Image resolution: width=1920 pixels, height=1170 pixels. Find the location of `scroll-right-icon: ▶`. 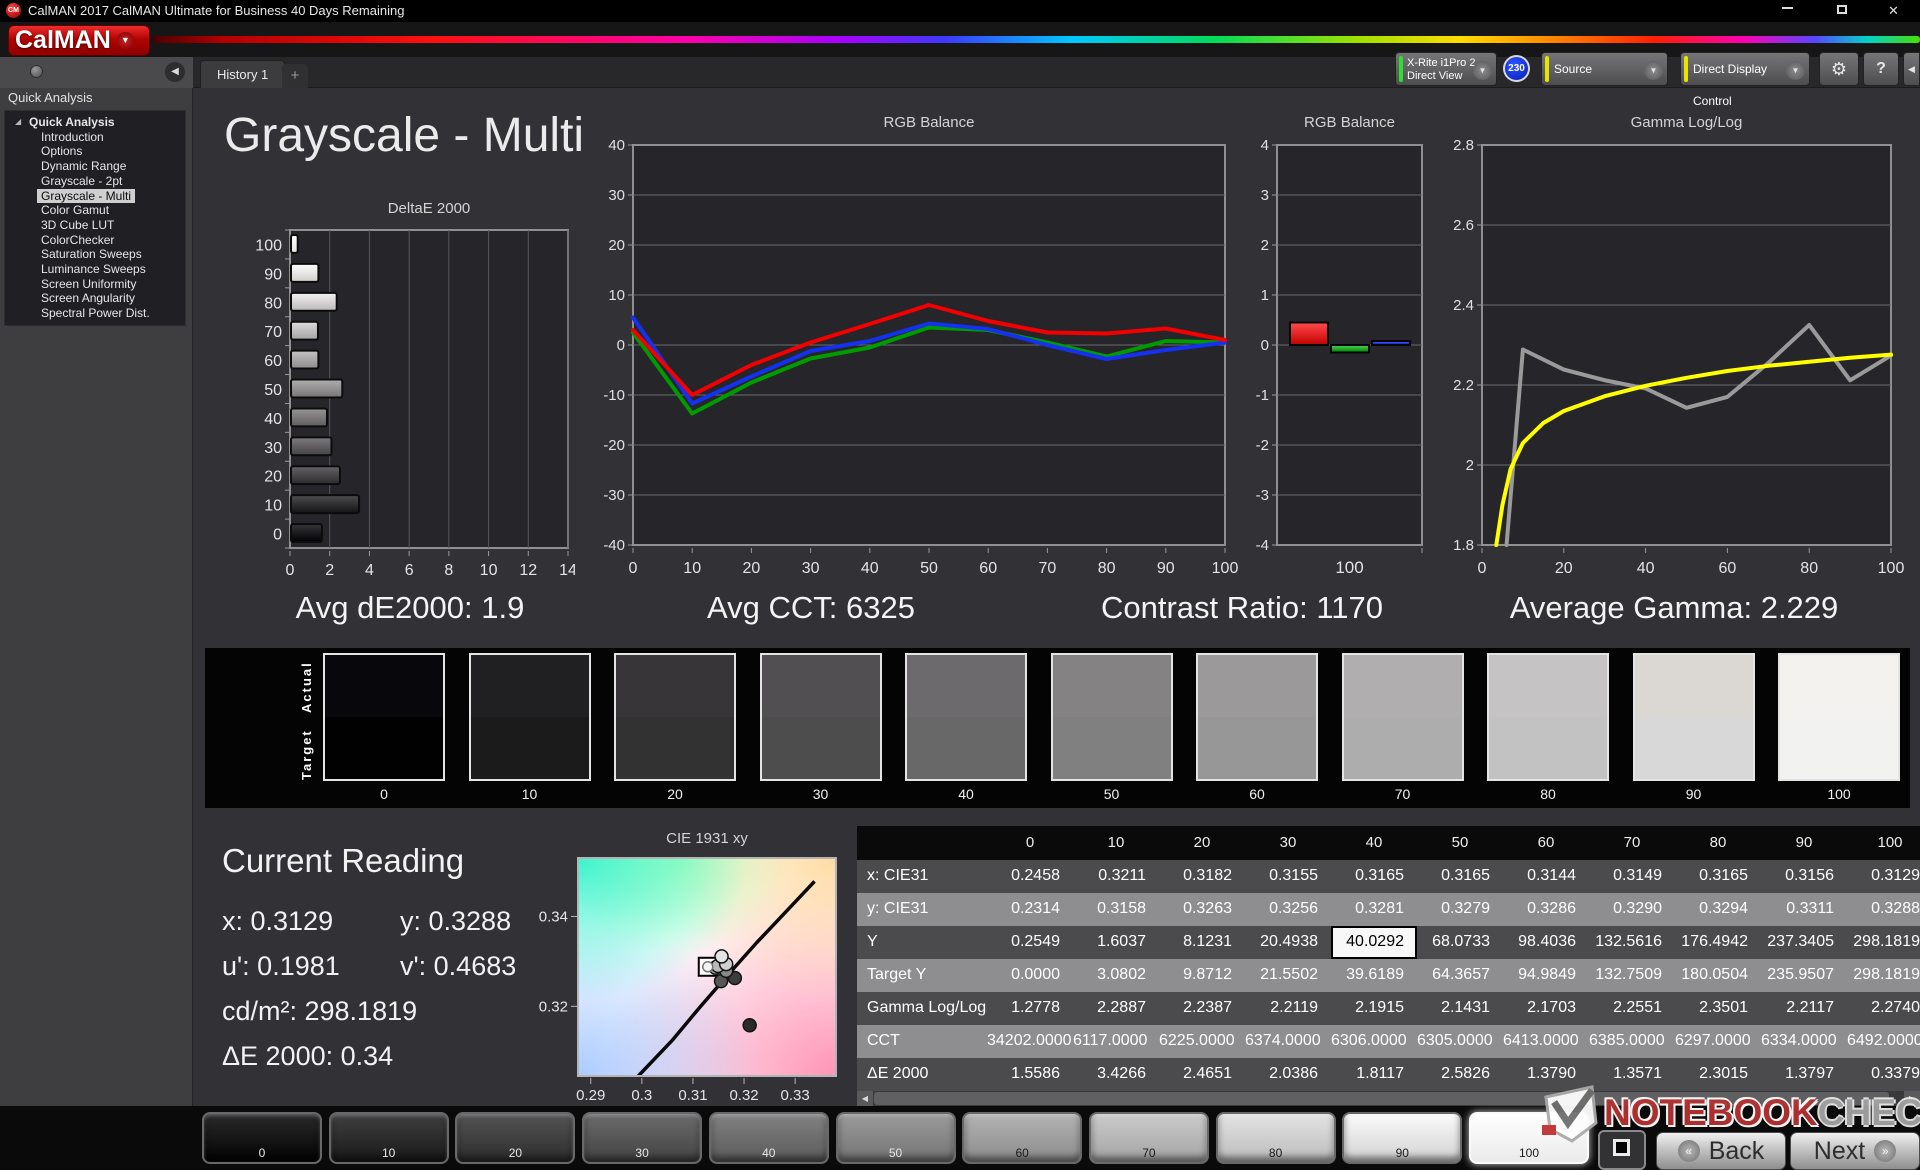

scroll-right-icon: ▶ is located at coordinates (1912, 1098).